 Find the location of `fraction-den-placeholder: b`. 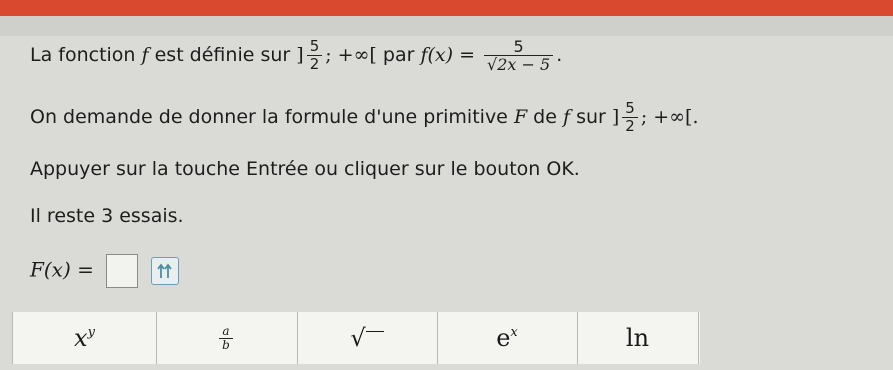

fraction-den-placeholder: b is located at coordinates (226, 344).